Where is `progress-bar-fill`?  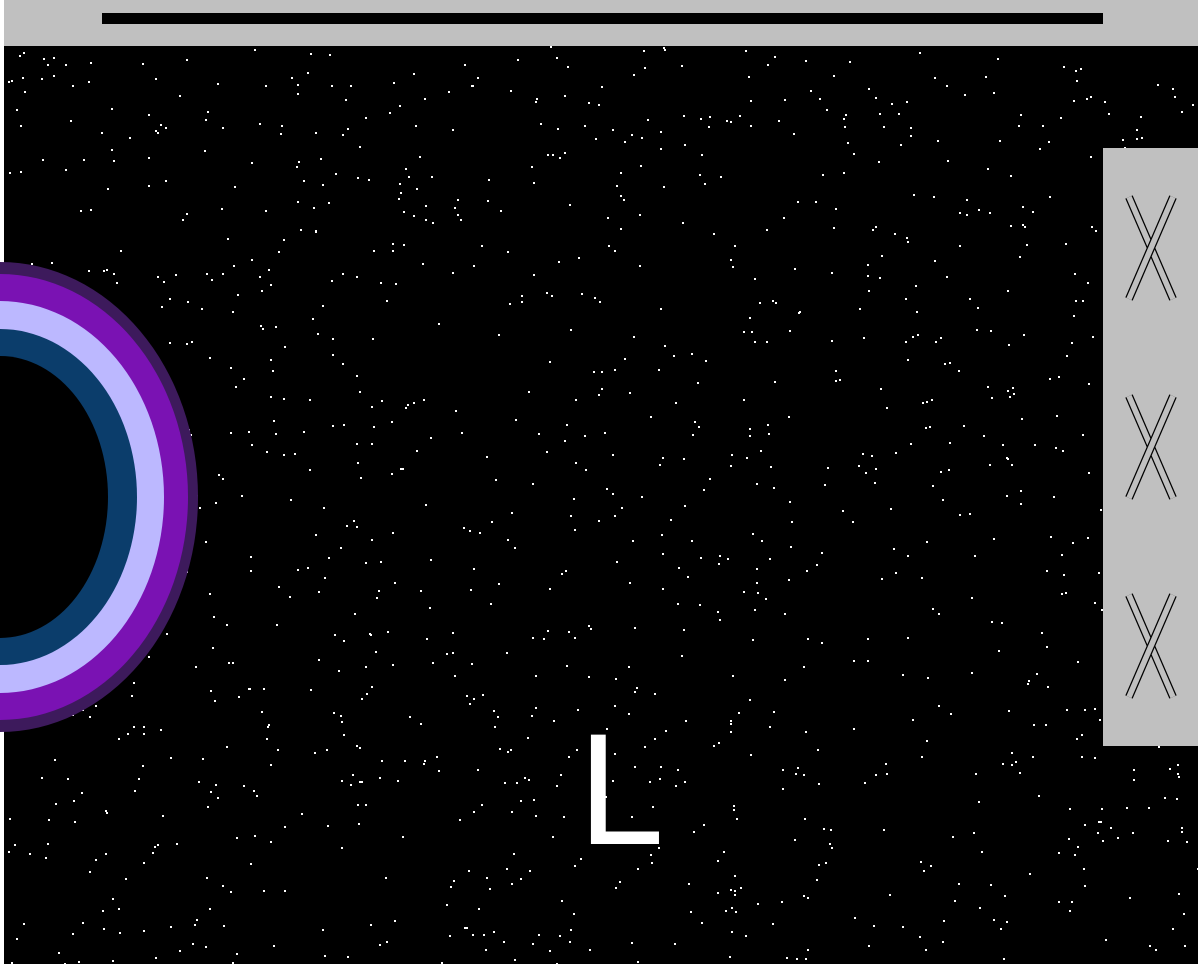 progress-bar-fill is located at coordinates (602, 18).